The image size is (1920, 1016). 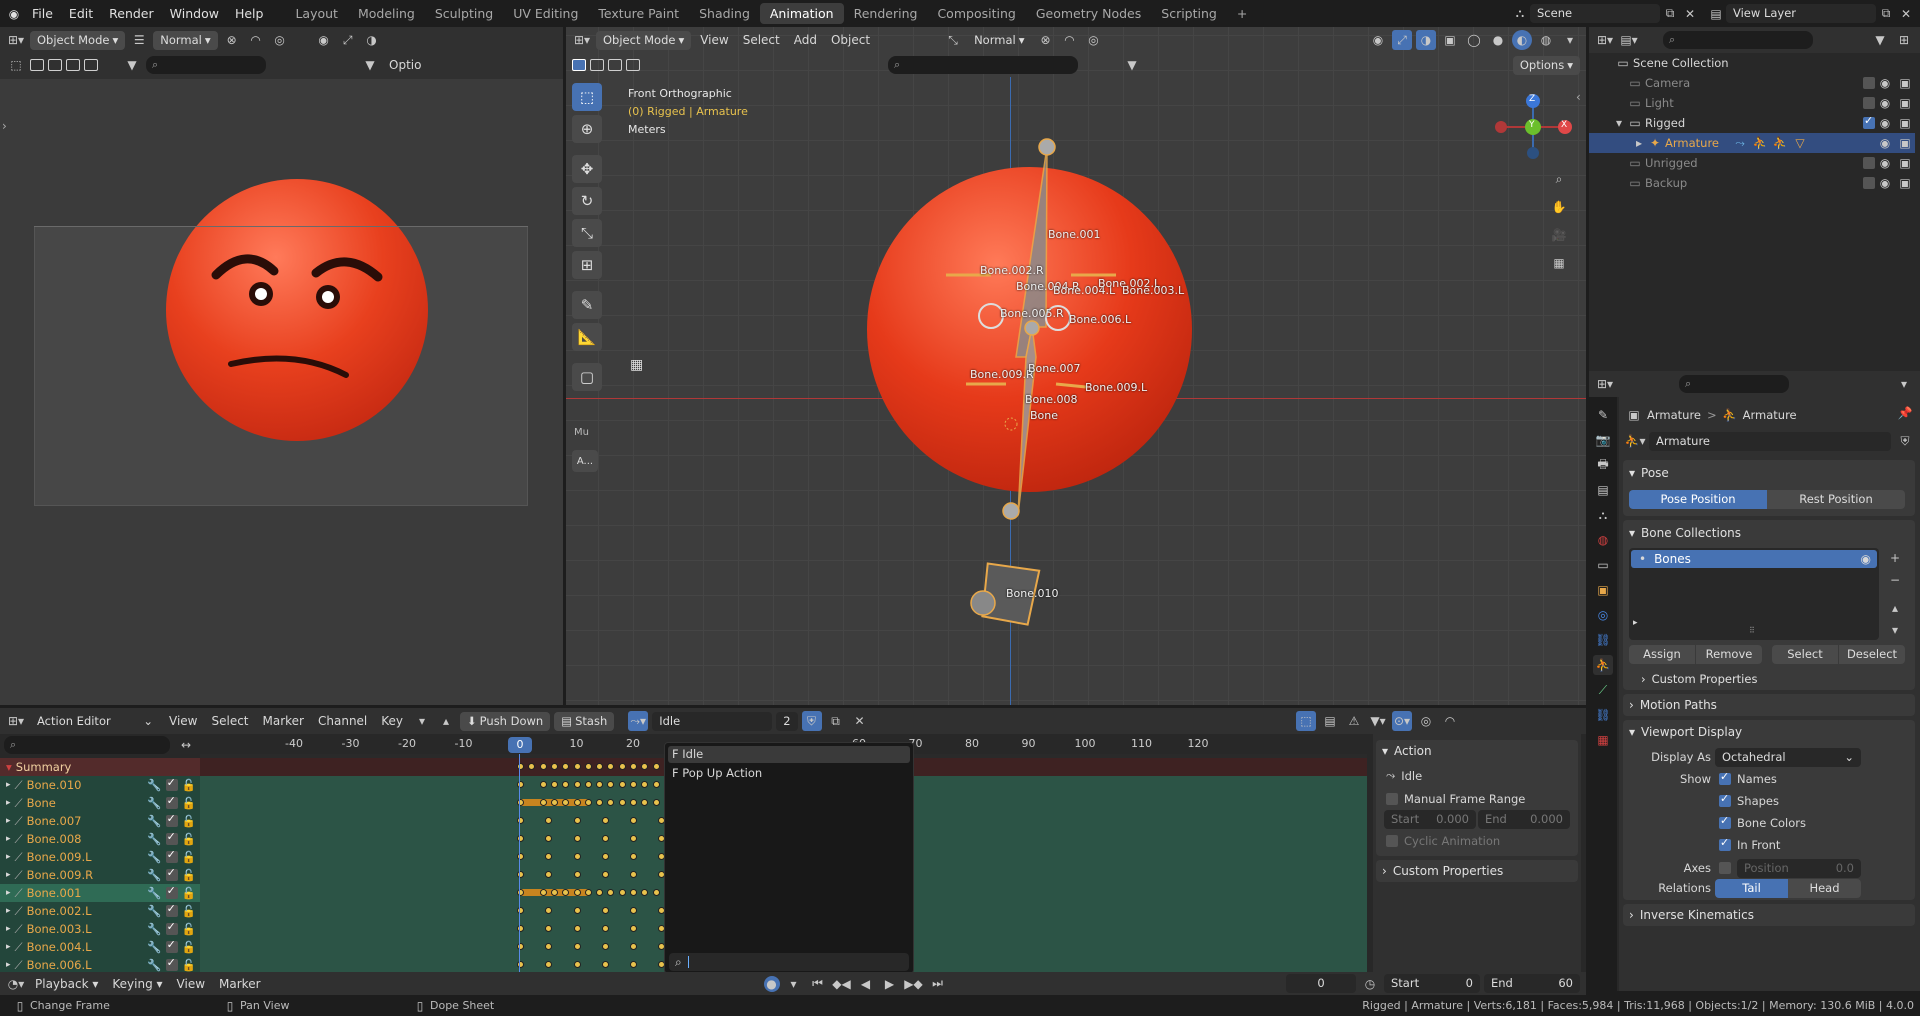 What do you see at coordinates (464, 13) in the screenshot?
I see `tab-sculpting: Sculpting` at bounding box center [464, 13].